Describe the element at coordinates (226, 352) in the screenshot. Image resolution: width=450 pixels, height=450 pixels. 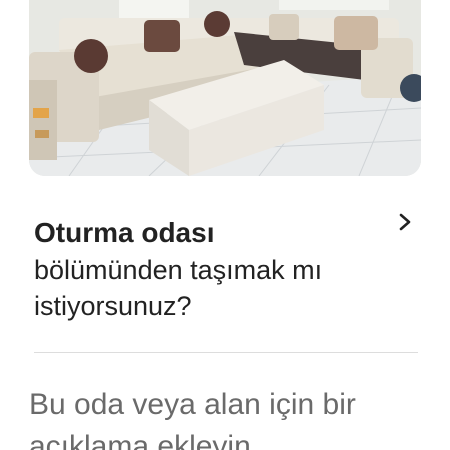
I see `divider` at that location.